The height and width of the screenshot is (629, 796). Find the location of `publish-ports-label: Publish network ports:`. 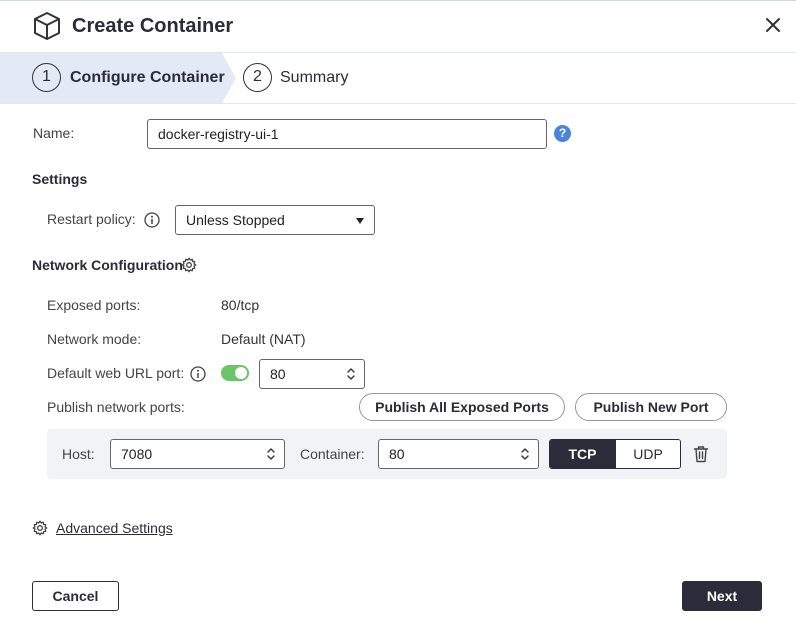

publish-ports-label: Publish network ports: is located at coordinates (116, 407).